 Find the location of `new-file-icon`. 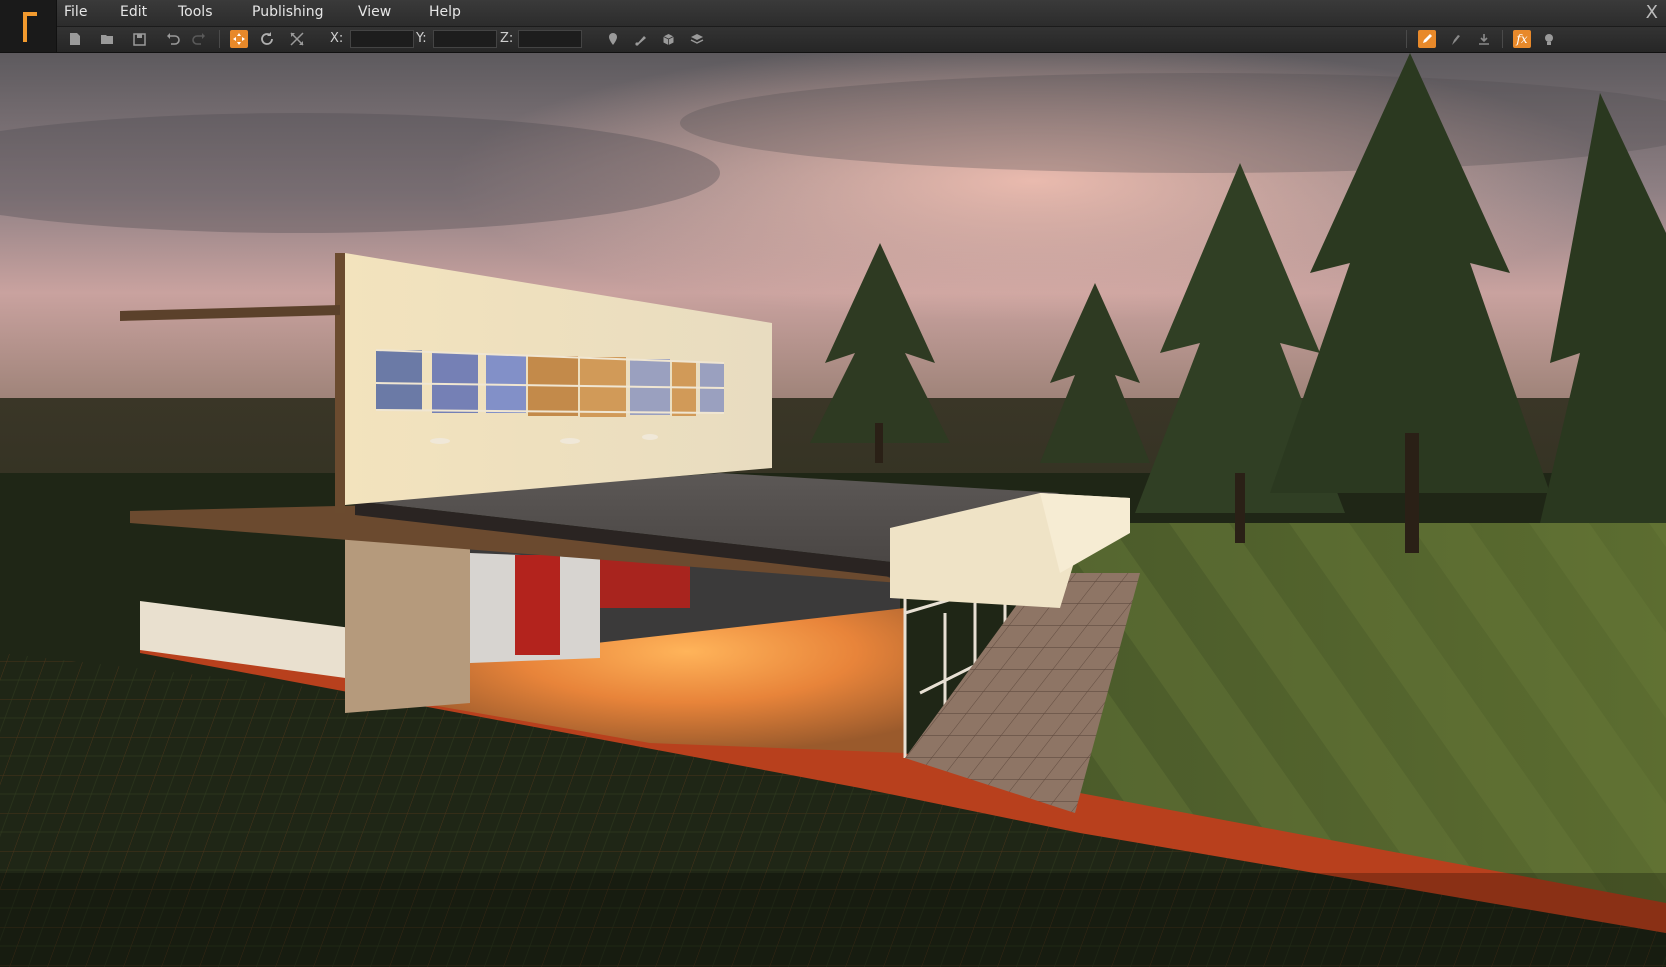

new-file-icon is located at coordinates (75, 39).